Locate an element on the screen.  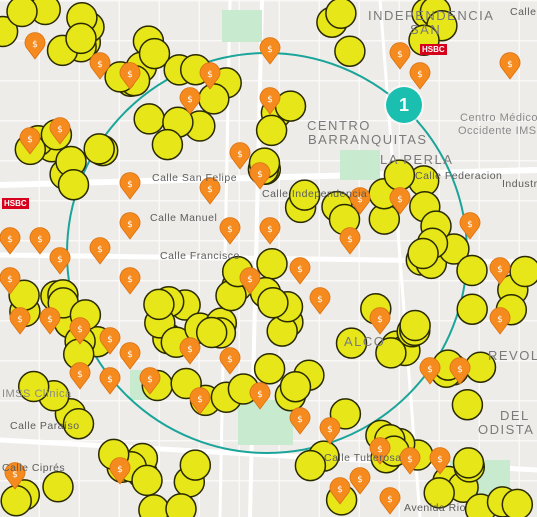
street-label: Calle San Felipe is located at coordinates (195, 178).